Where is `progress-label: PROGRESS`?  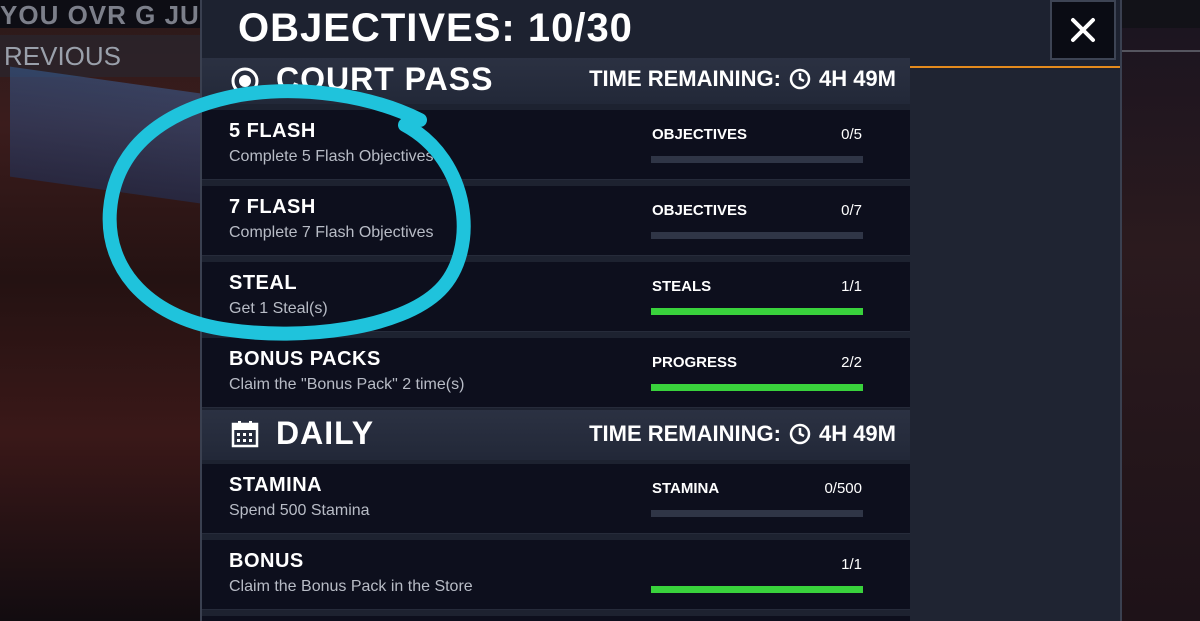 progress-label: PROGRESS is located at coordinates (695, 362).